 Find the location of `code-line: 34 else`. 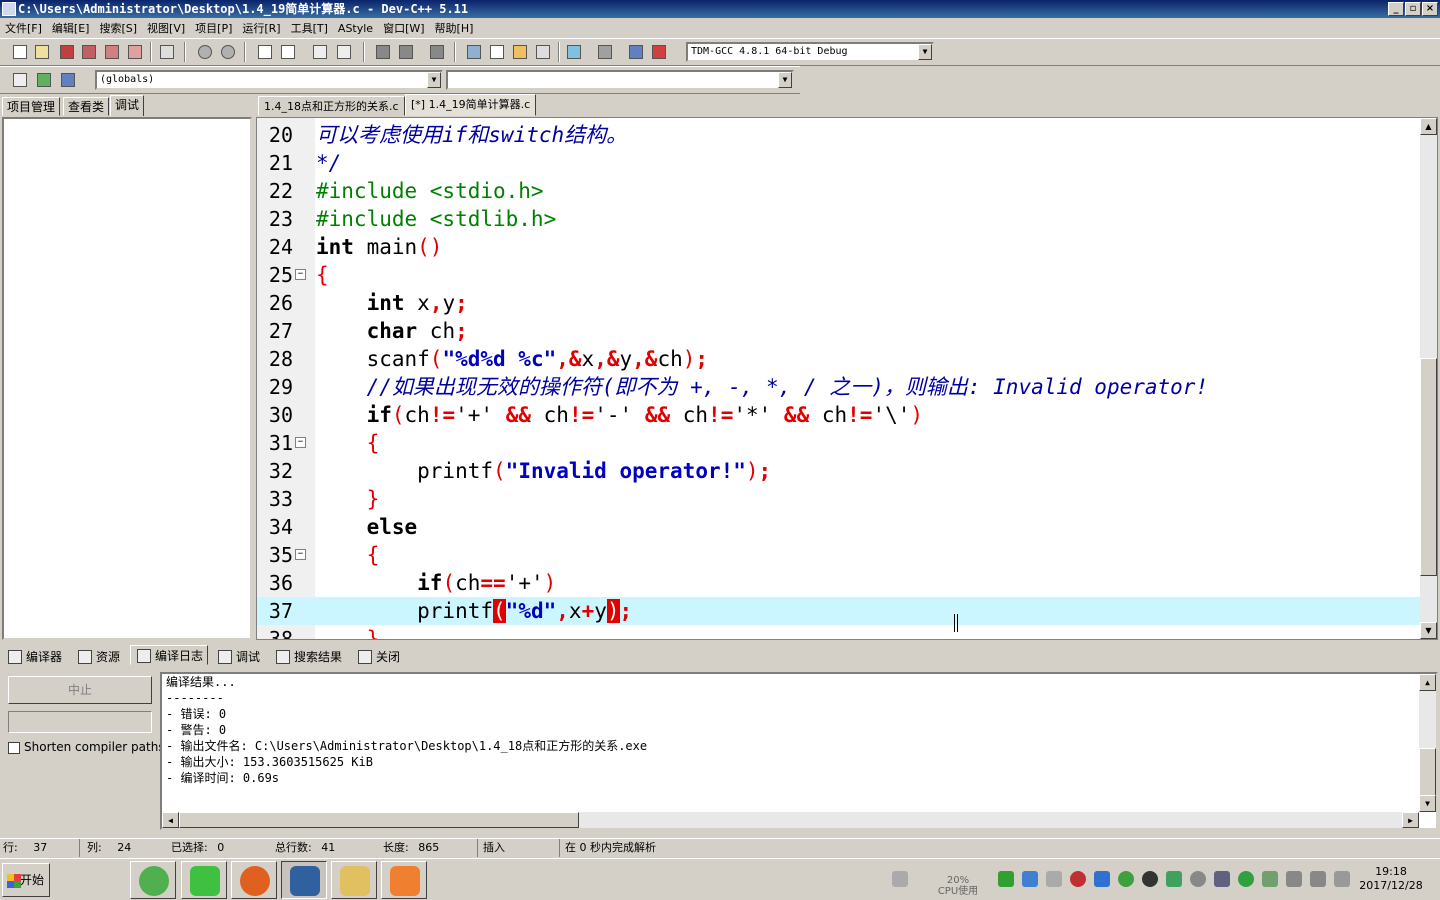

code-line: 34 else is located at coordinates (839, 527).